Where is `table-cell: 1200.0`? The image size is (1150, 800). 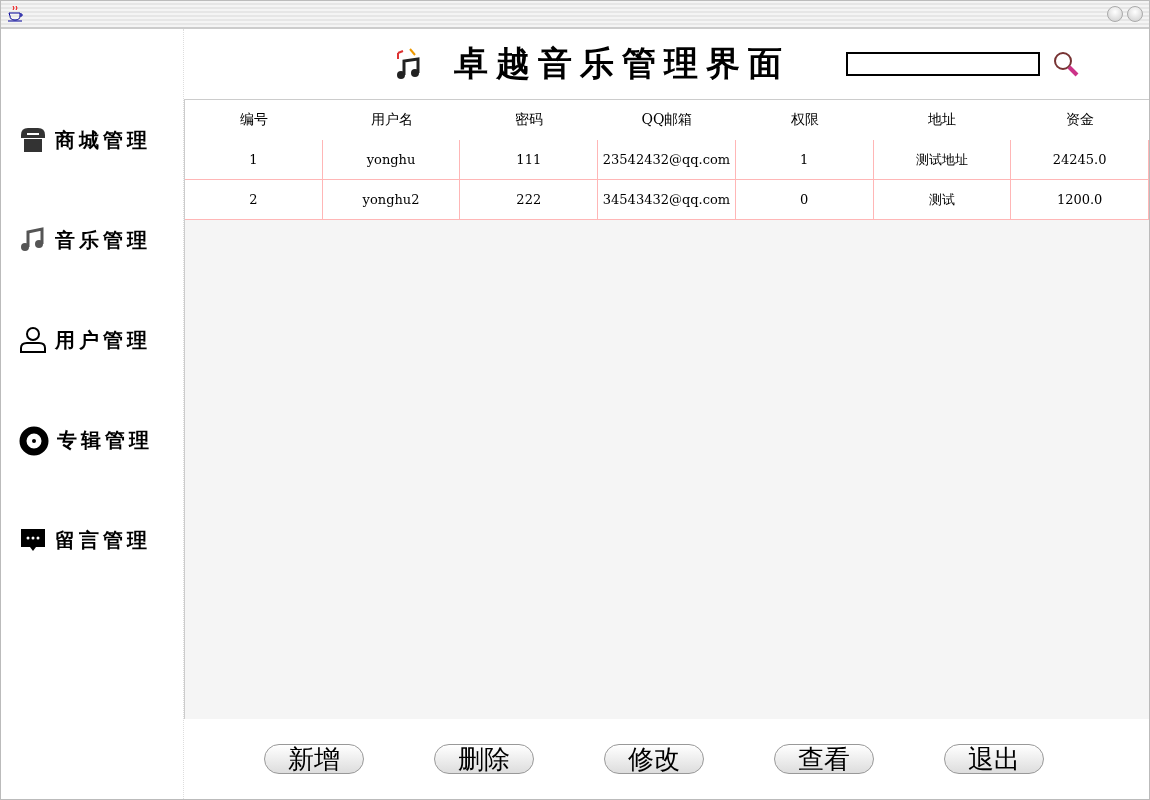
table-cell: 1200.0 is located at coordinates (1080, 200).